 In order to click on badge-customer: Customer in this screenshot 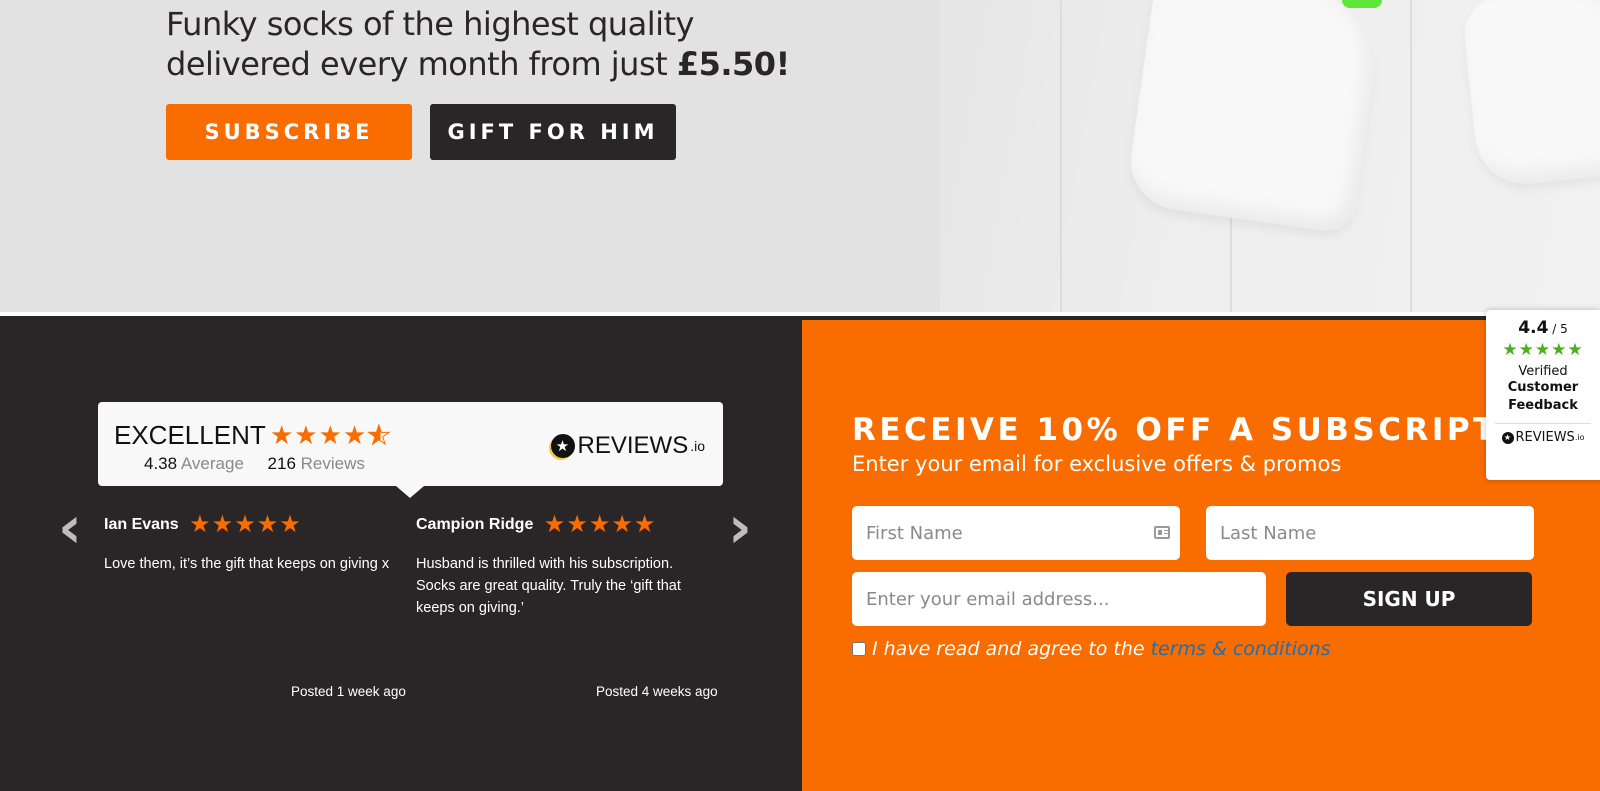, I will do `click(1543, 387)`.